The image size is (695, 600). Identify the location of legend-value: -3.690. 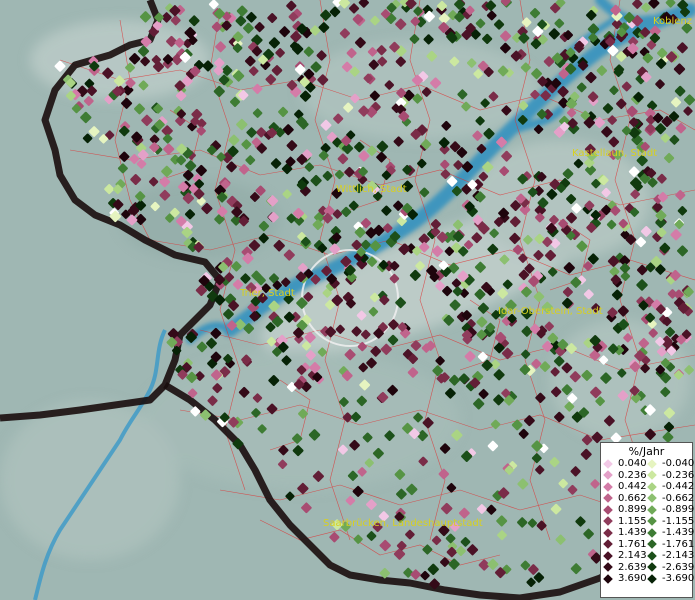
(678, 578).